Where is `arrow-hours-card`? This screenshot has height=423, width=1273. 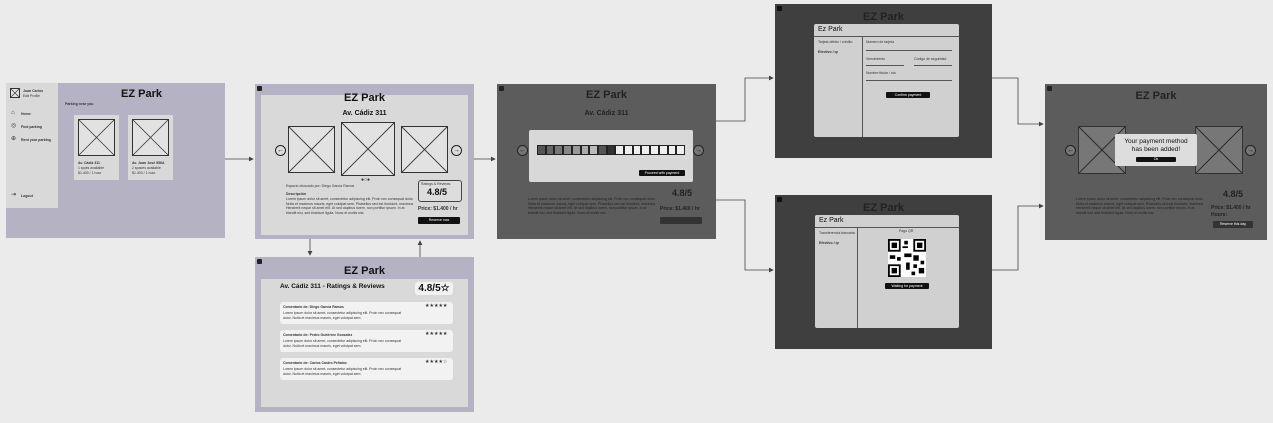 arrow-hours-card is located at coordinates (745, 98).